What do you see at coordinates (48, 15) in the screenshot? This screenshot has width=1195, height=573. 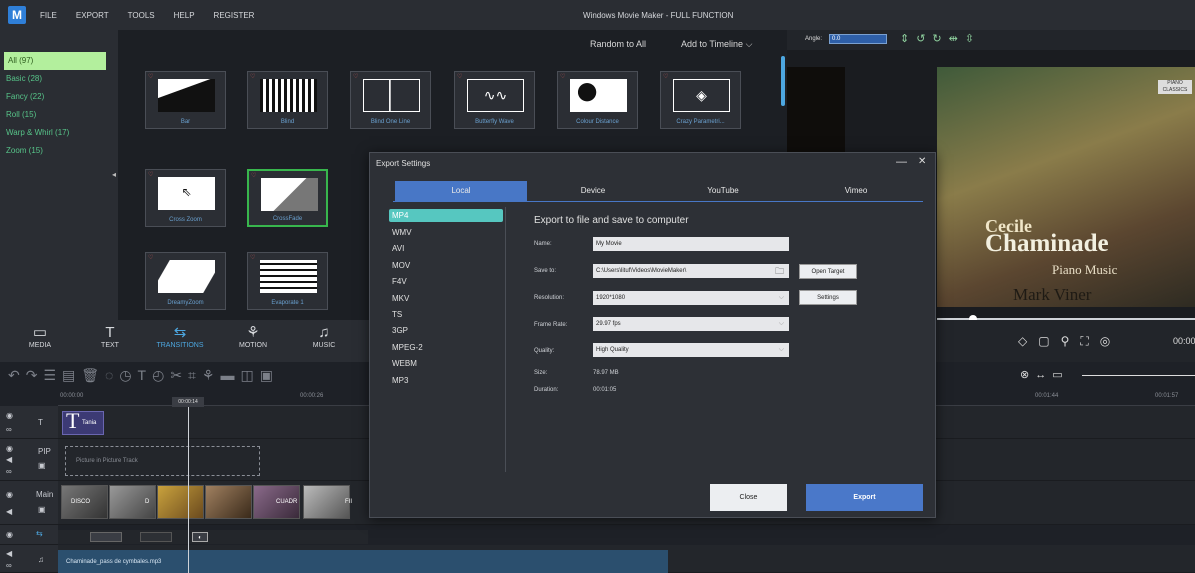 I see `menu-file: FILE` at bounding box center [48, 15].